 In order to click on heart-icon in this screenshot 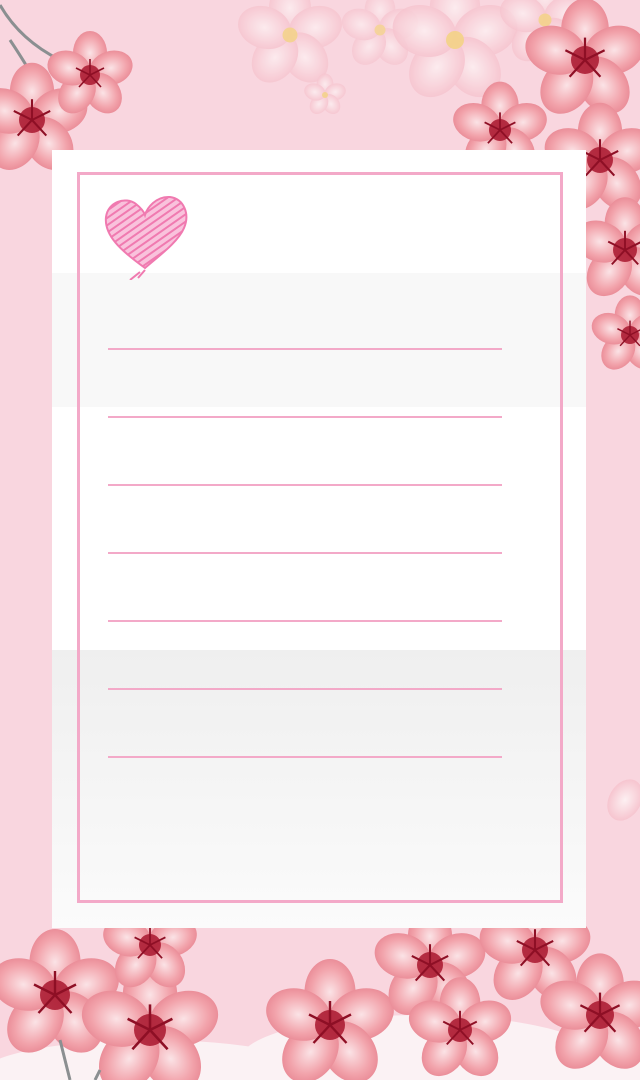, I will do `click(146, 237)`.